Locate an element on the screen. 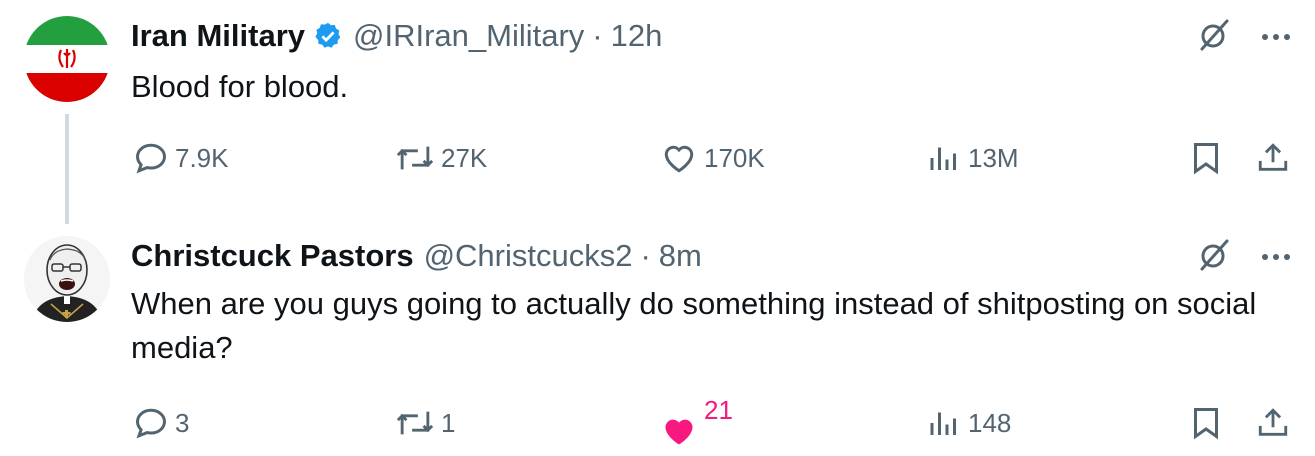 The width and height of the screenshot is (1315, 456). views-count: 148 is located at coordinates (990, 422).